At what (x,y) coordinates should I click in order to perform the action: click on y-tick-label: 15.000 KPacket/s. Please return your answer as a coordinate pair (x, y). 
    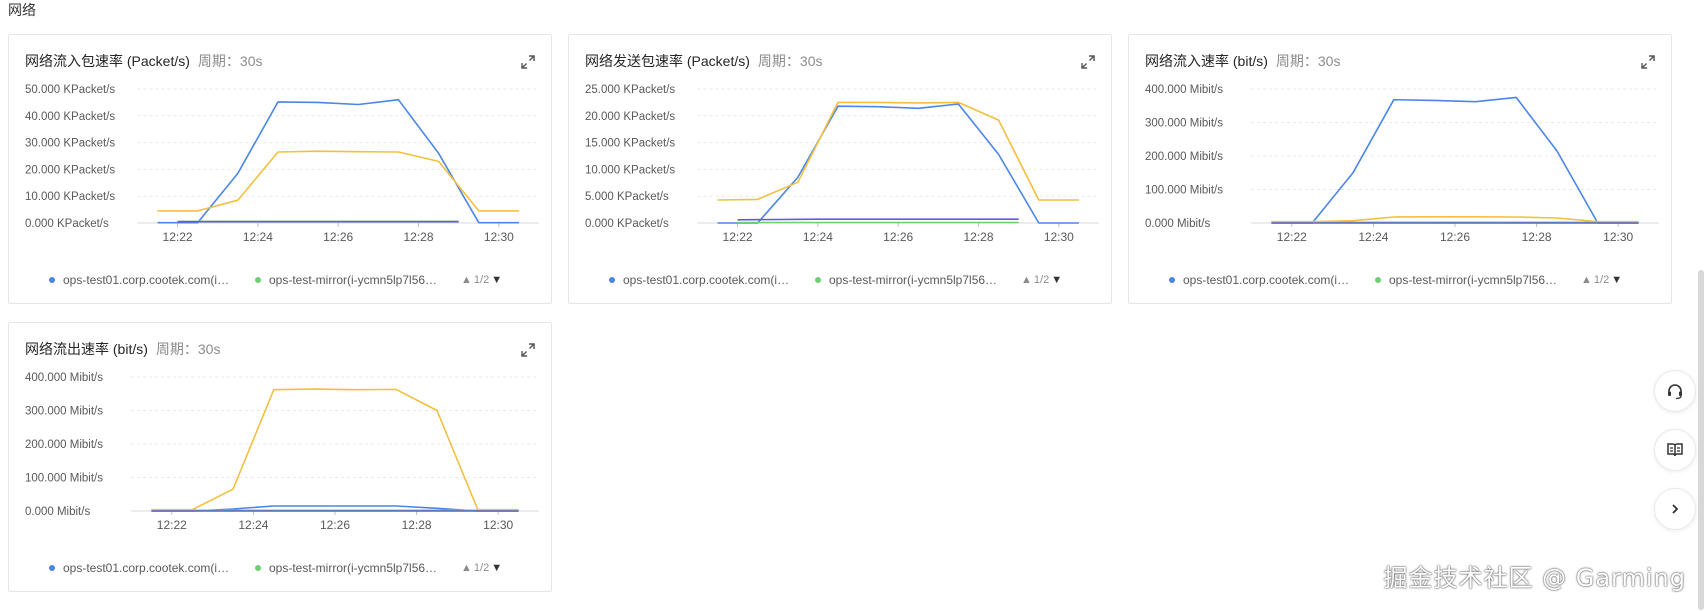
    Looking at the image, I should click on (630, 144).